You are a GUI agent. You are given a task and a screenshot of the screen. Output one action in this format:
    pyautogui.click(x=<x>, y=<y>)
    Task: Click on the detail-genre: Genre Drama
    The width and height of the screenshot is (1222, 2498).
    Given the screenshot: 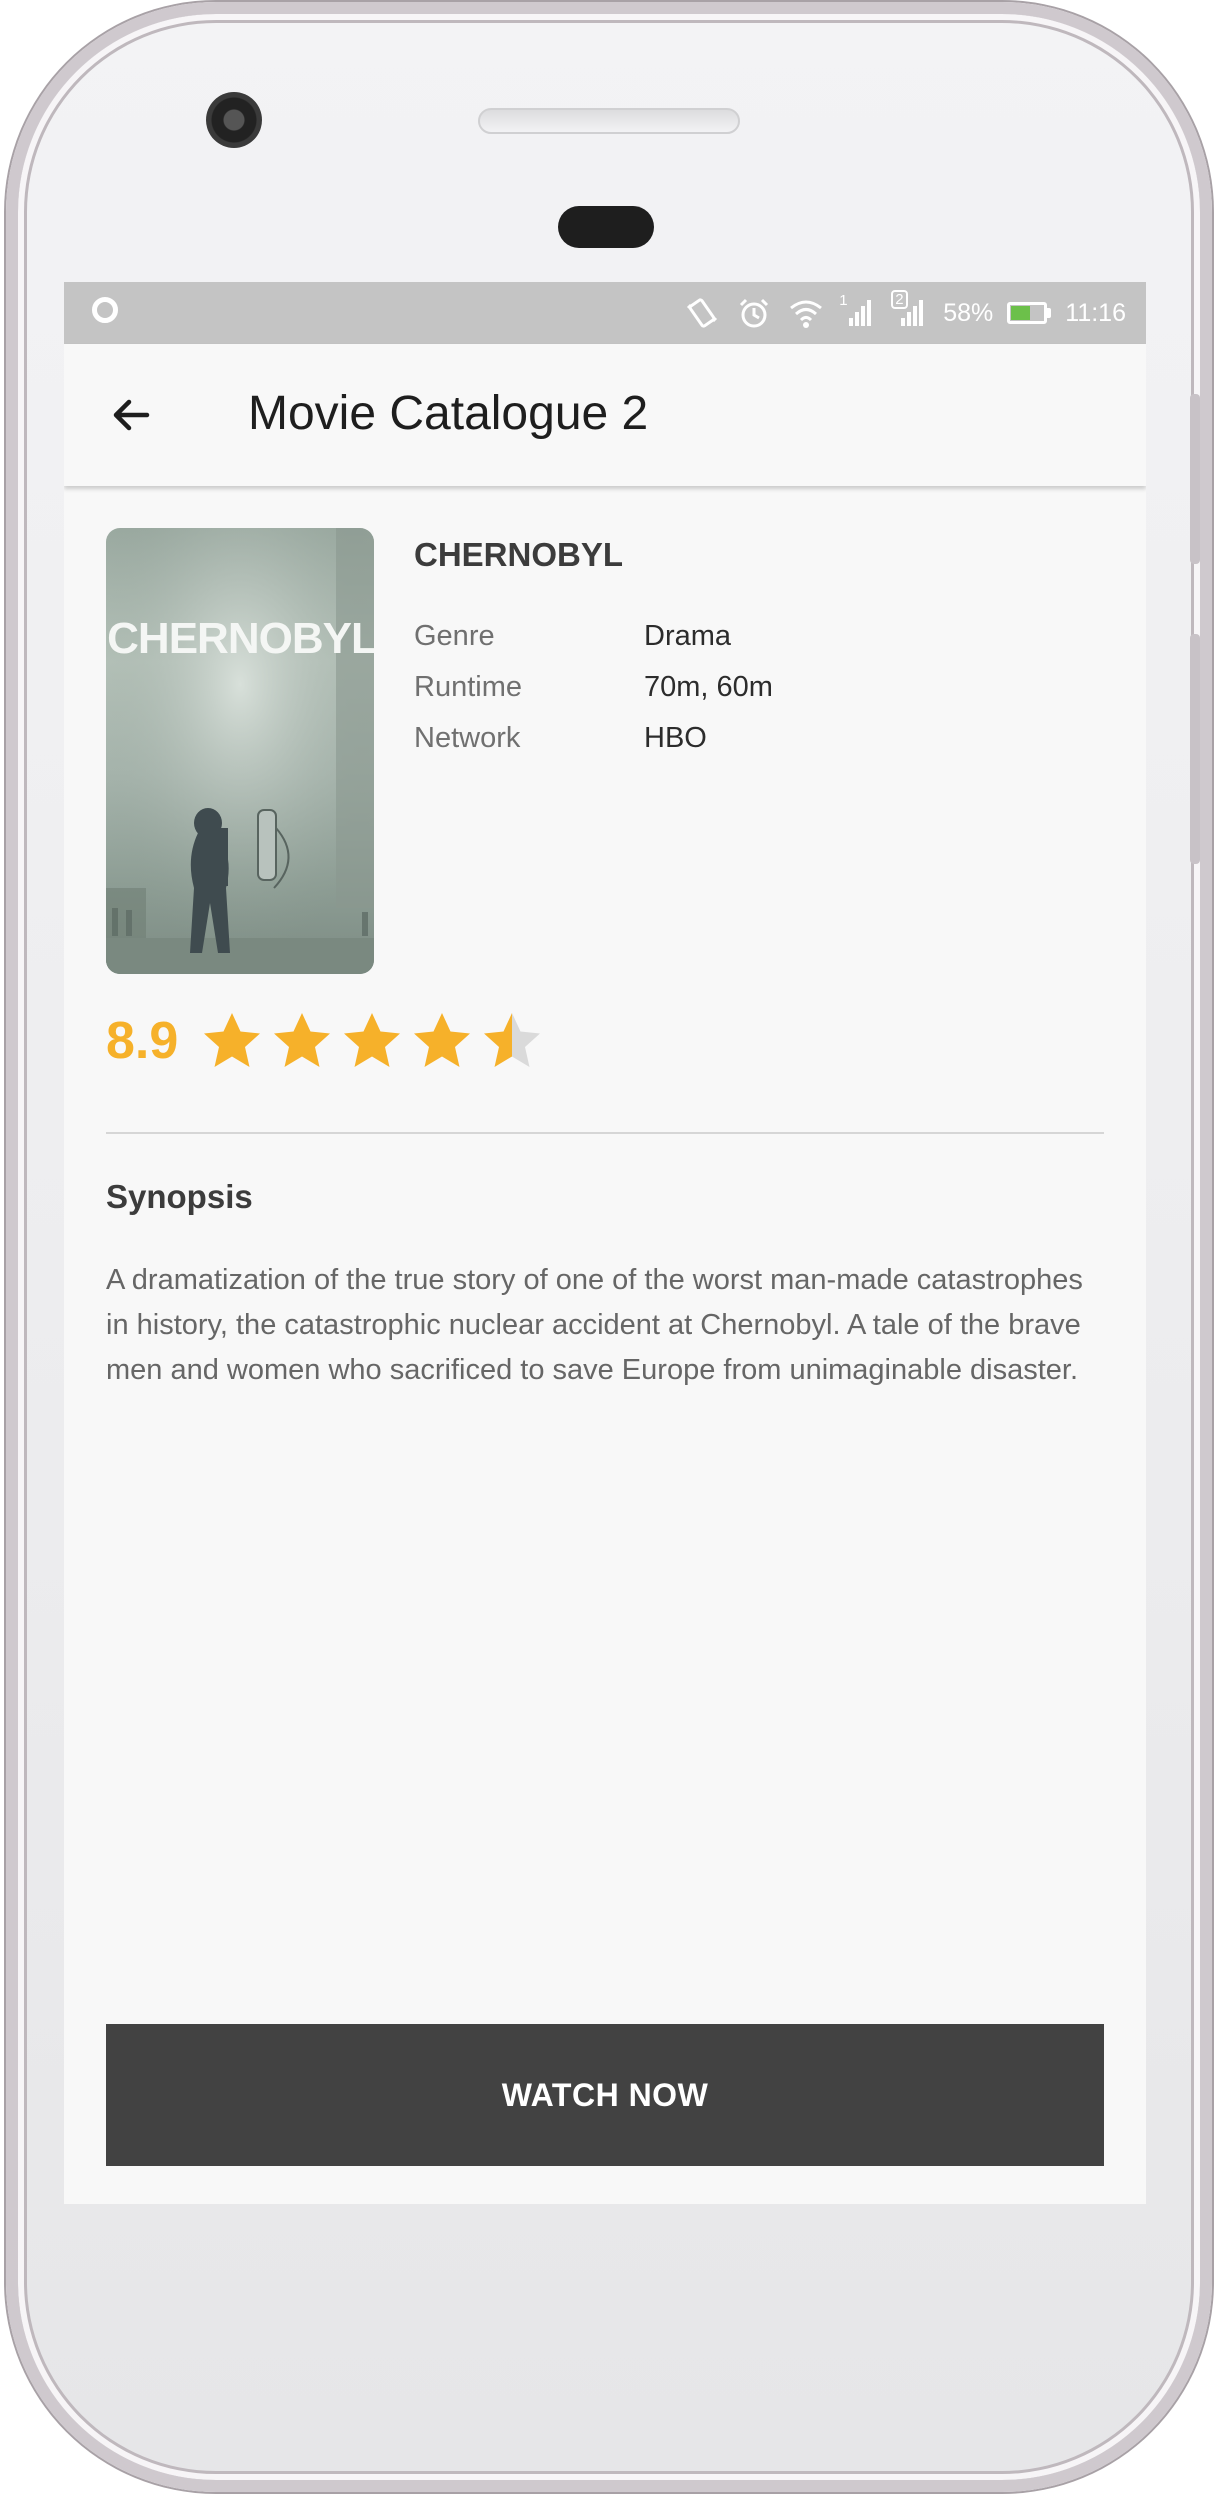 What is the action you would take?
    pyautogui.click(x=572, y=636)
    